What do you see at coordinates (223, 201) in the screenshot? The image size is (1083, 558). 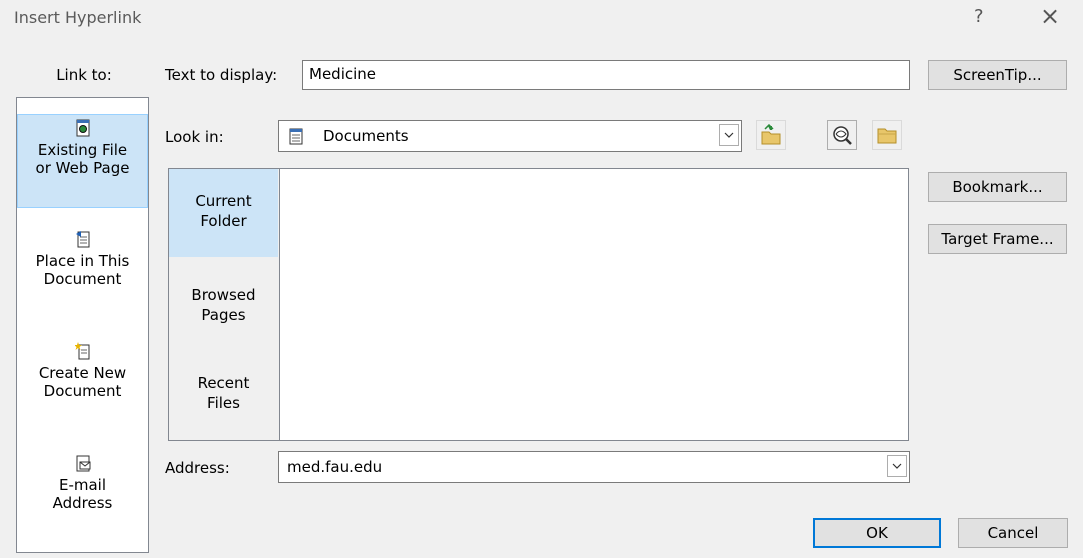 I see `tab-label-line1: Current` at bounding box center [223, 201].